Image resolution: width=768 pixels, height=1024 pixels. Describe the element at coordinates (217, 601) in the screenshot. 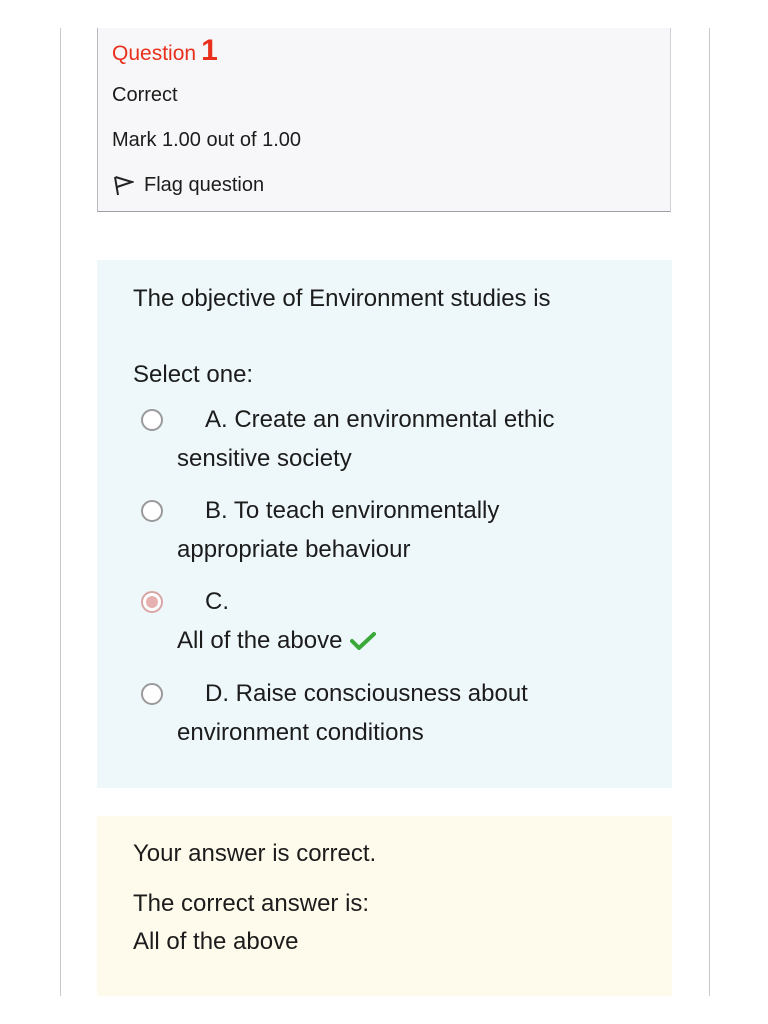

I see `answer-option-label: C.` at that location.